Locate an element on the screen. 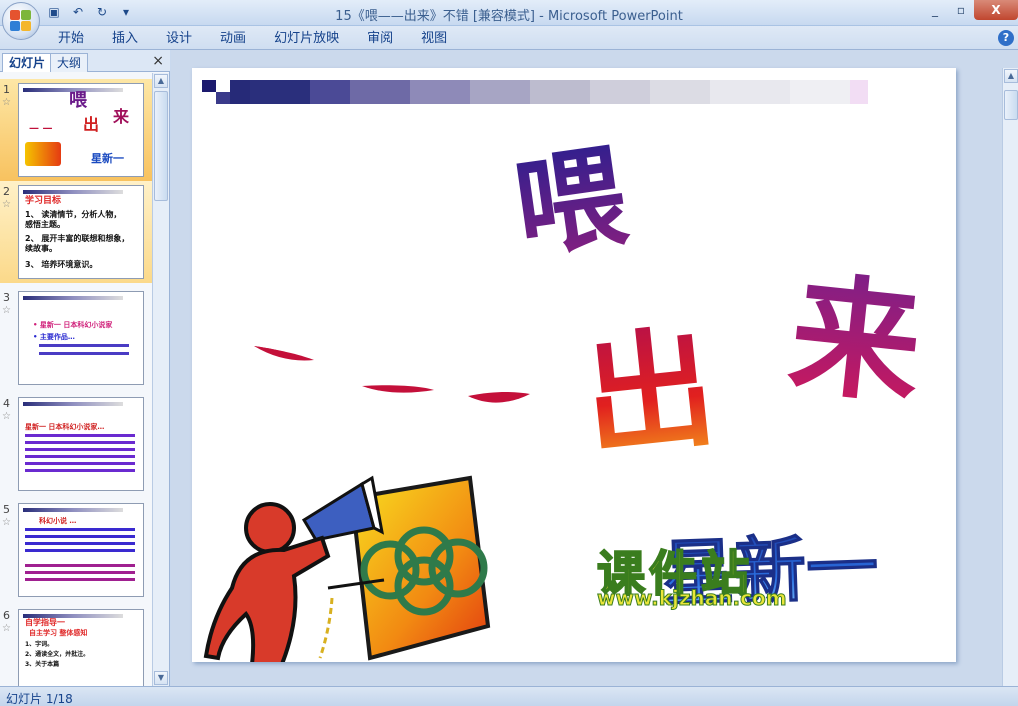 Image resolution: width=1018 pixels, height=706 pixels. minimize-button: _ is located at coordinates (935, 10).